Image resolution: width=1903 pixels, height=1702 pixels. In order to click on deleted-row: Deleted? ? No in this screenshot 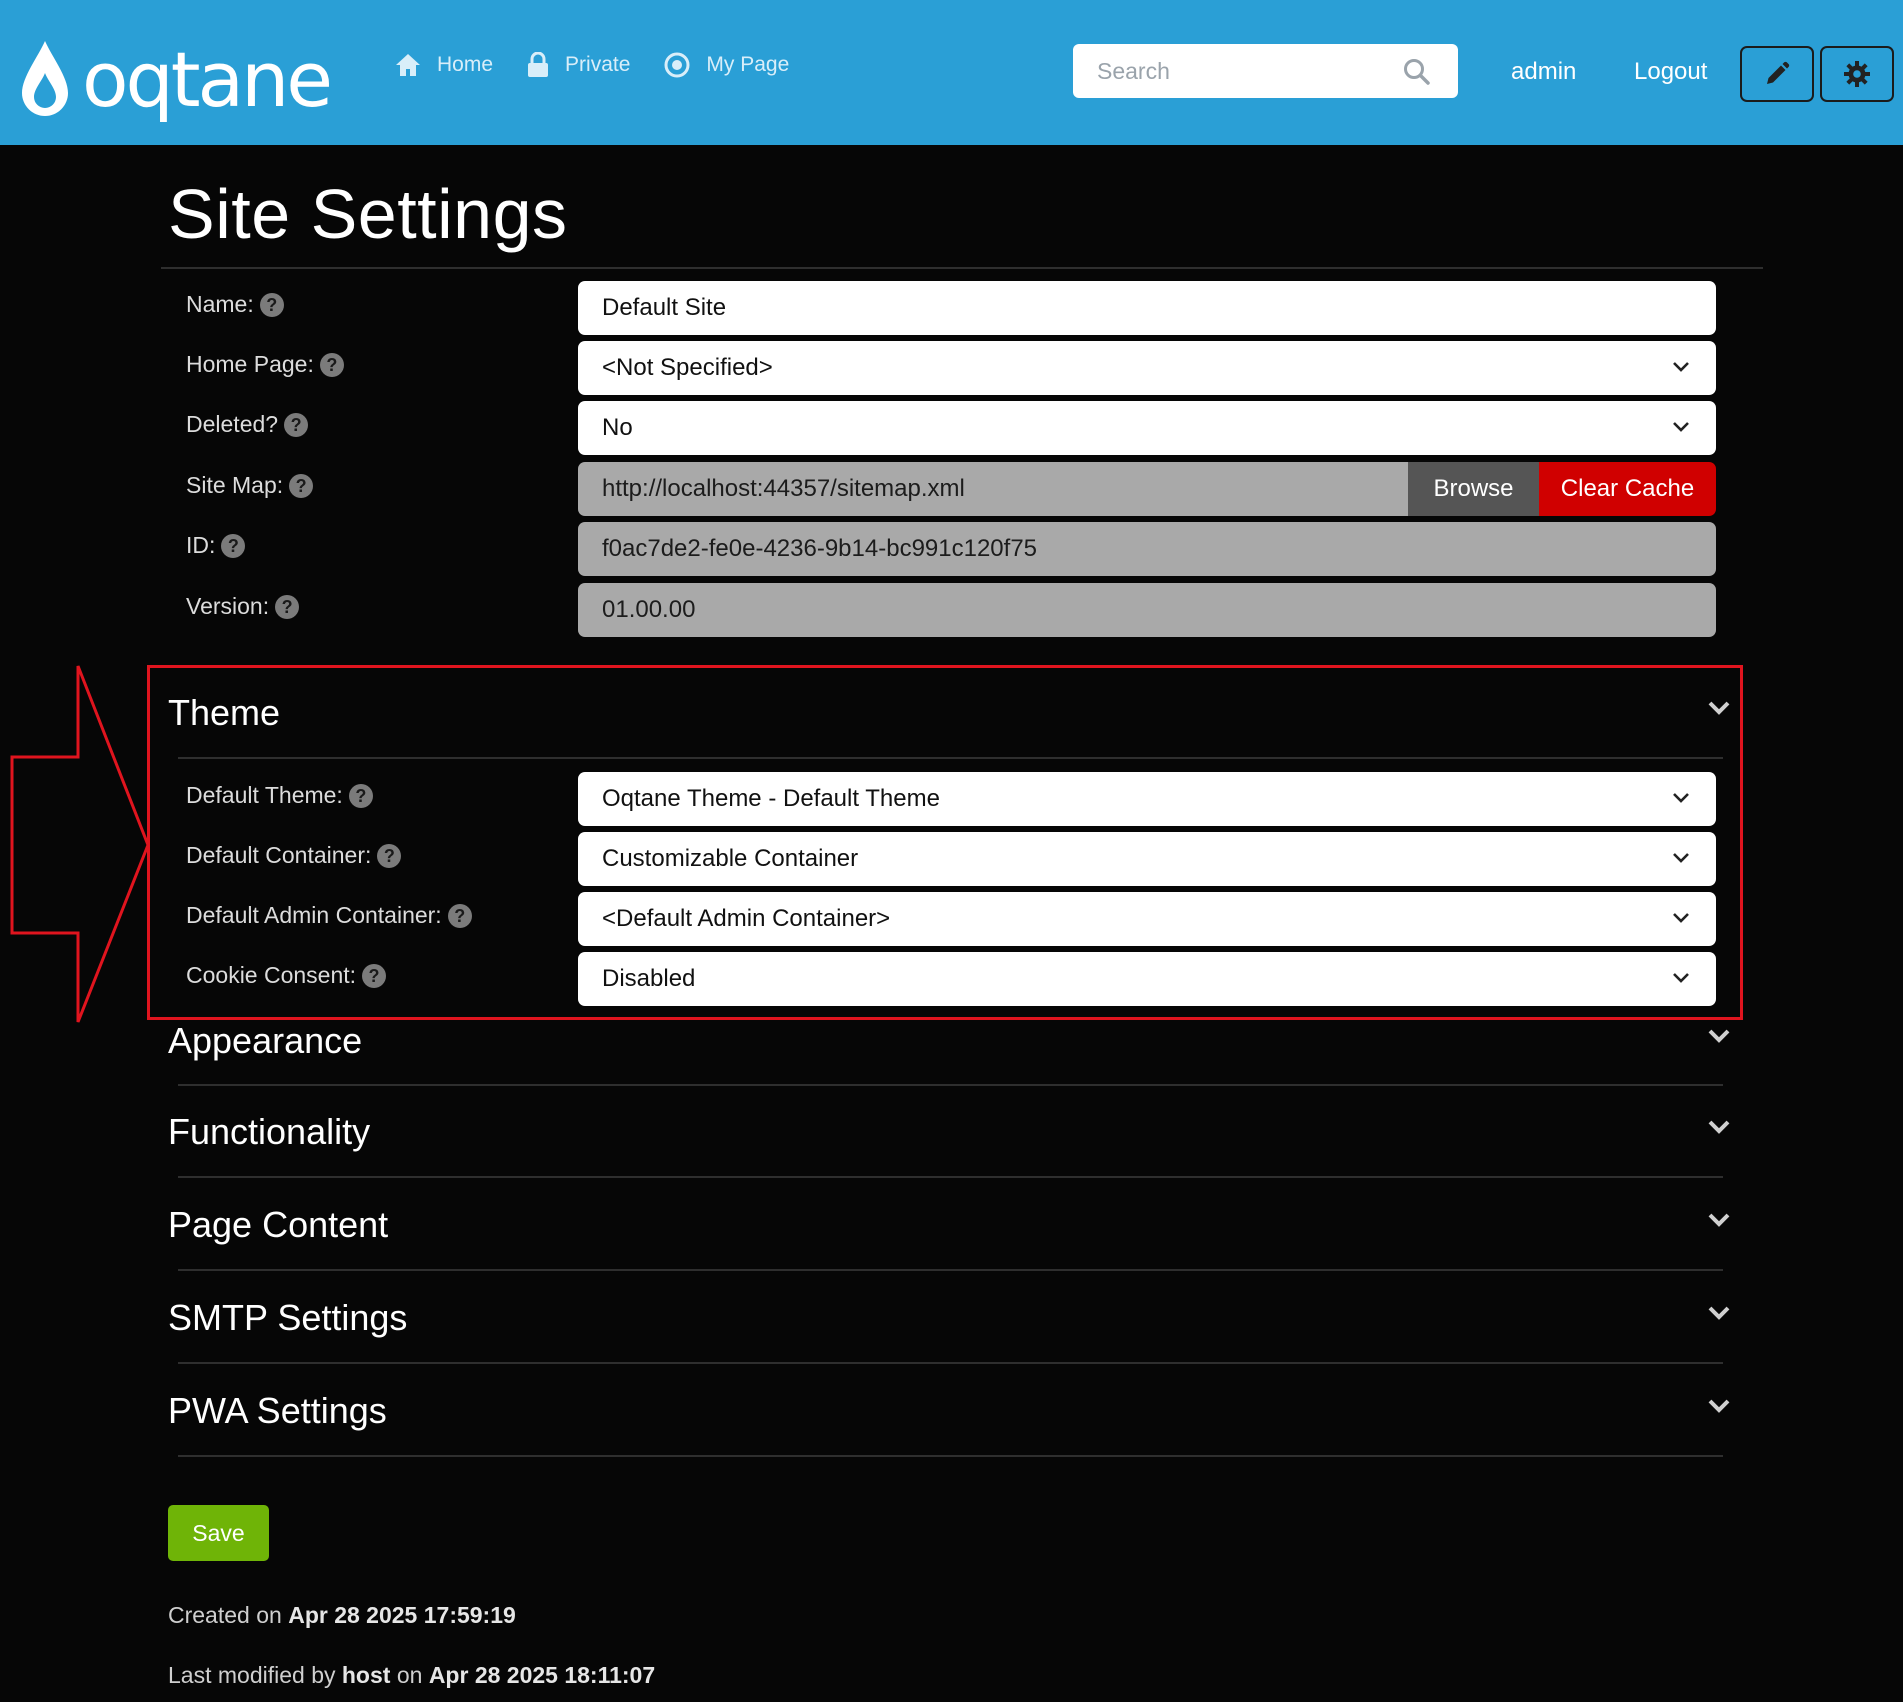, I will do `click(951, 428)`.